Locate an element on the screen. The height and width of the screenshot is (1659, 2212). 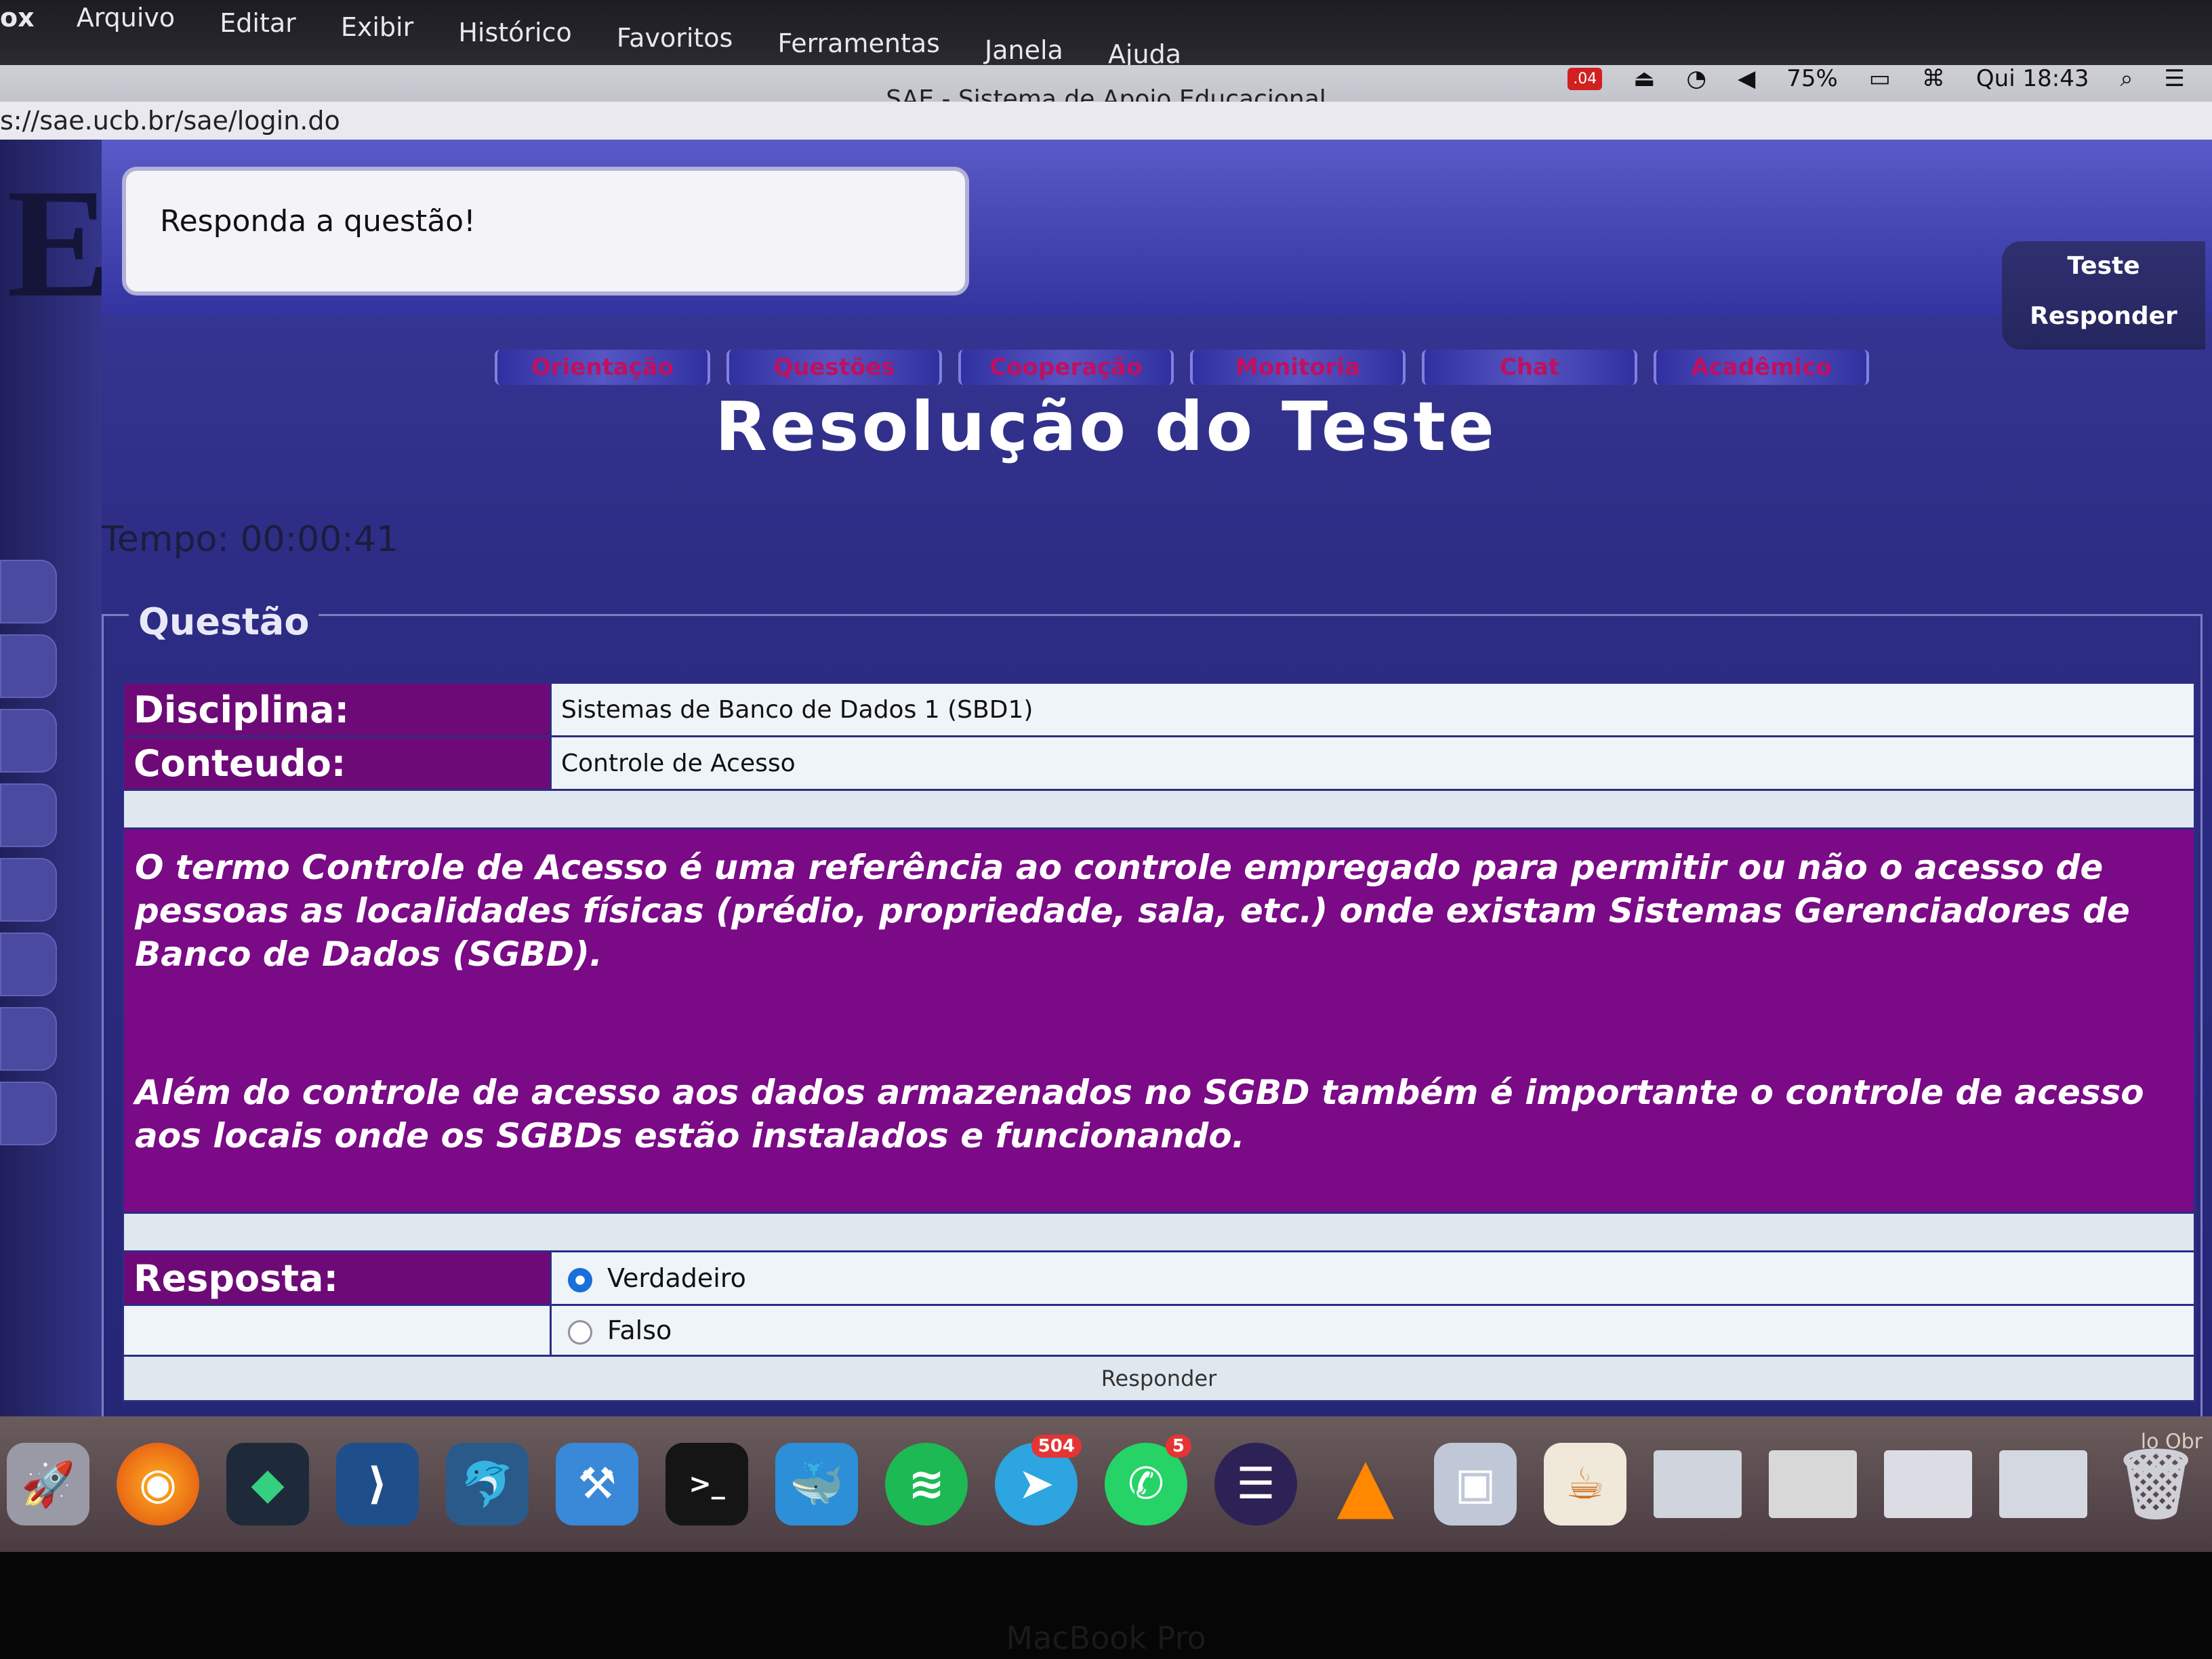
menu-editar: Editar is located at coordinates (258, 23).